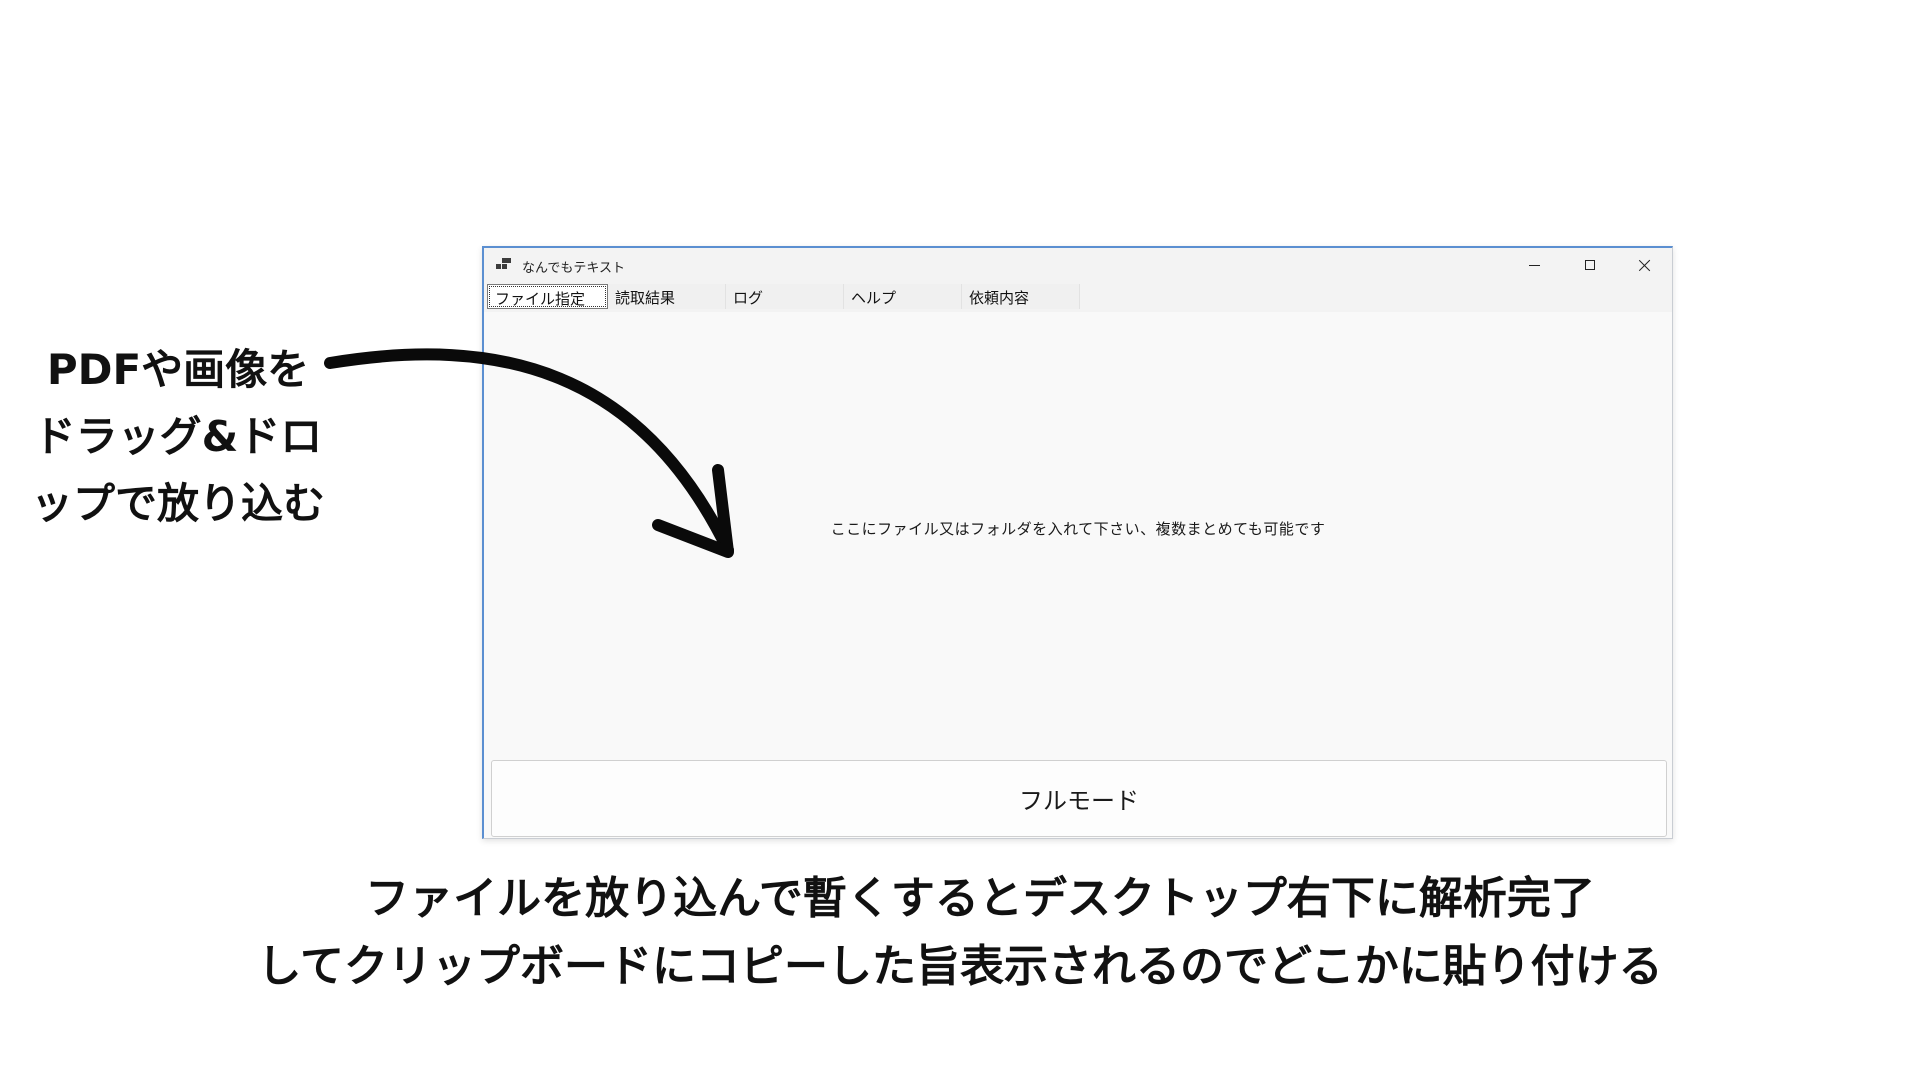 This screenshot has height=1080, width=1920. I want to click on close-icon, so click(1644, 265).